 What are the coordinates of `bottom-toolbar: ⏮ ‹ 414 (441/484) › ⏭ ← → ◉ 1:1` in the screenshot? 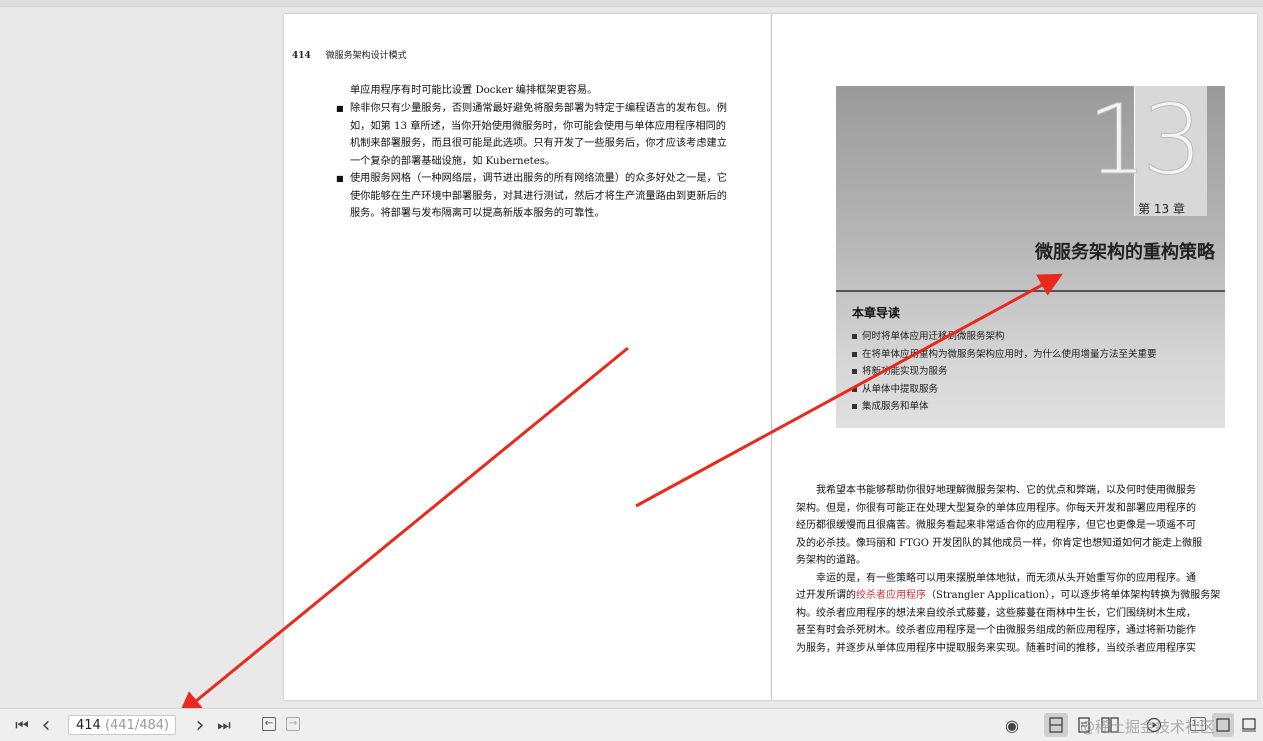 It's located at (631, 724).